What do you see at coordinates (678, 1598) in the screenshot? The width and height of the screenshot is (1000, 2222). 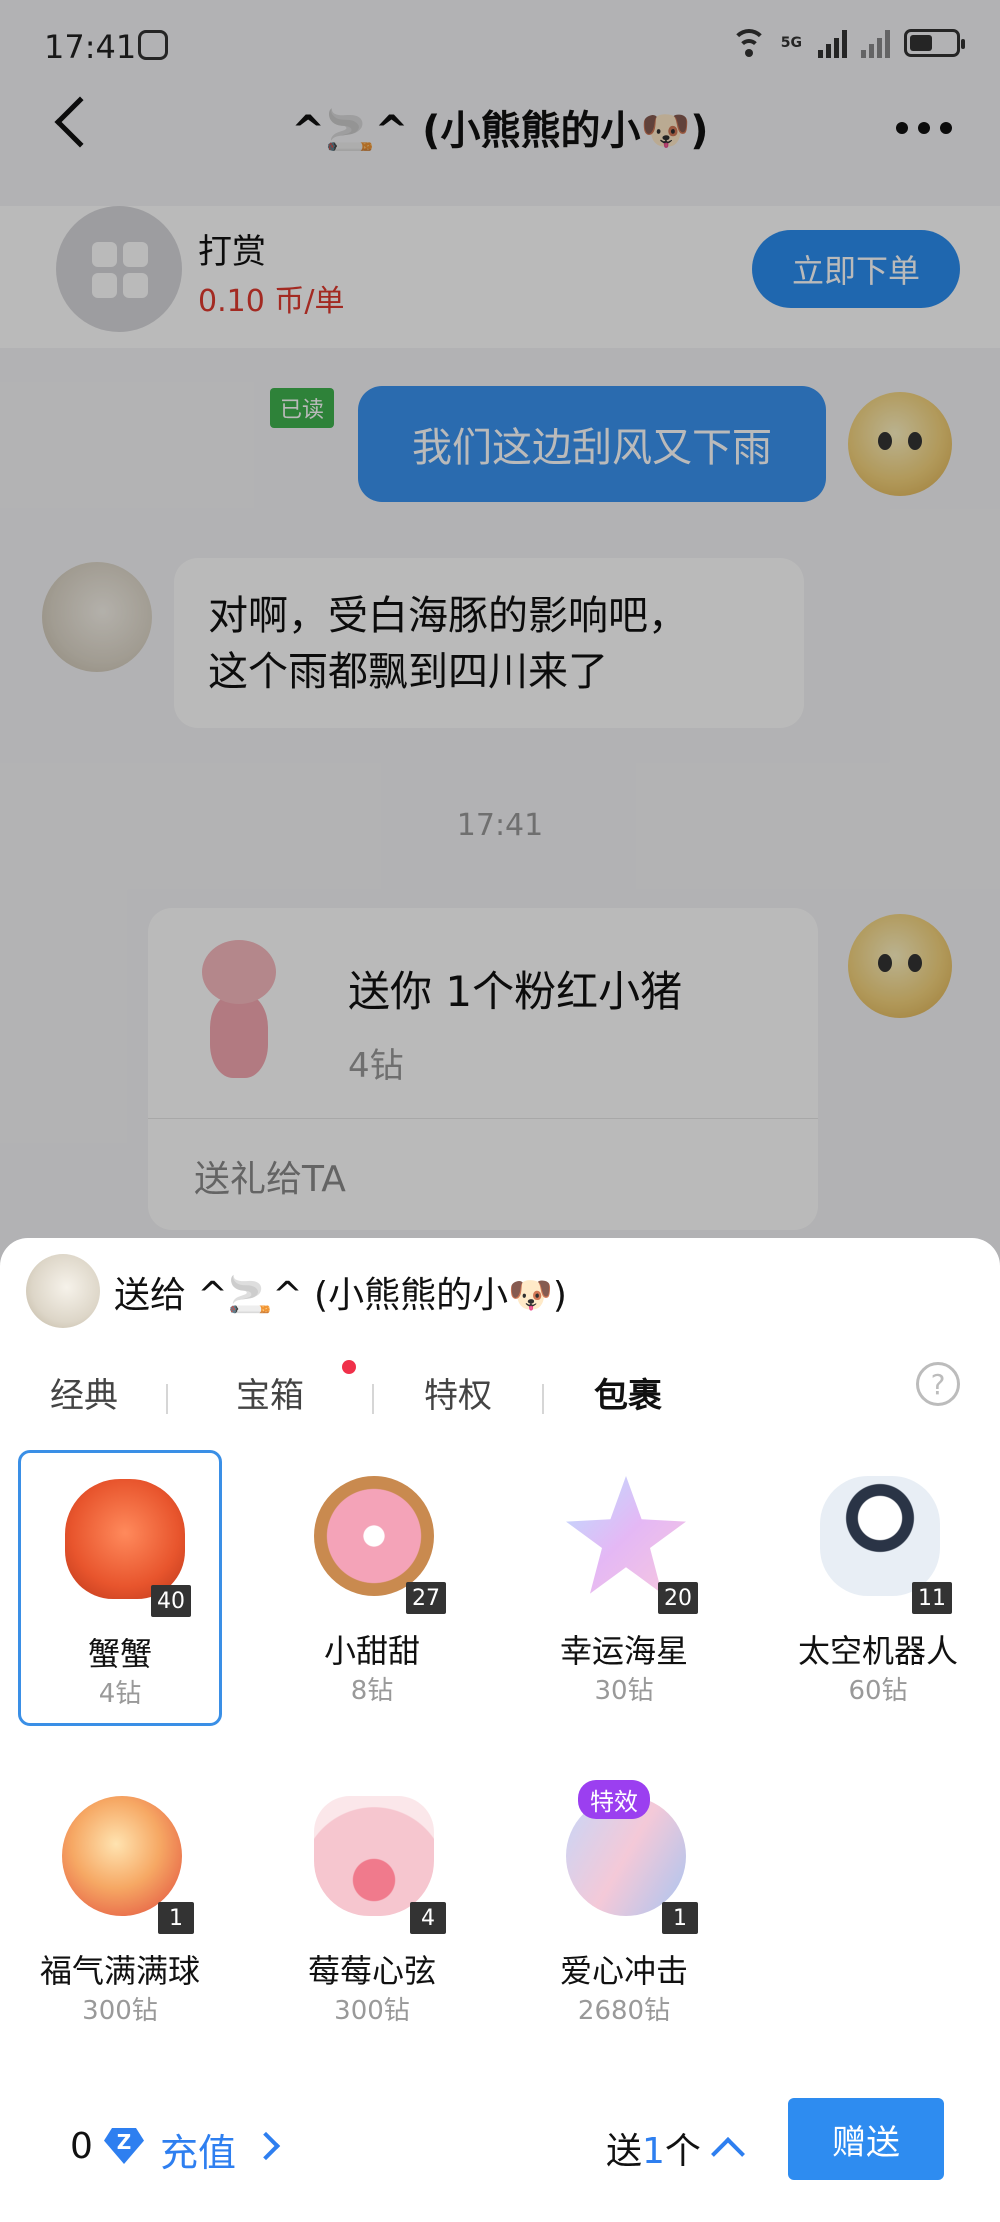 I see `item-count: 20` at bounding box center [678, 1598].